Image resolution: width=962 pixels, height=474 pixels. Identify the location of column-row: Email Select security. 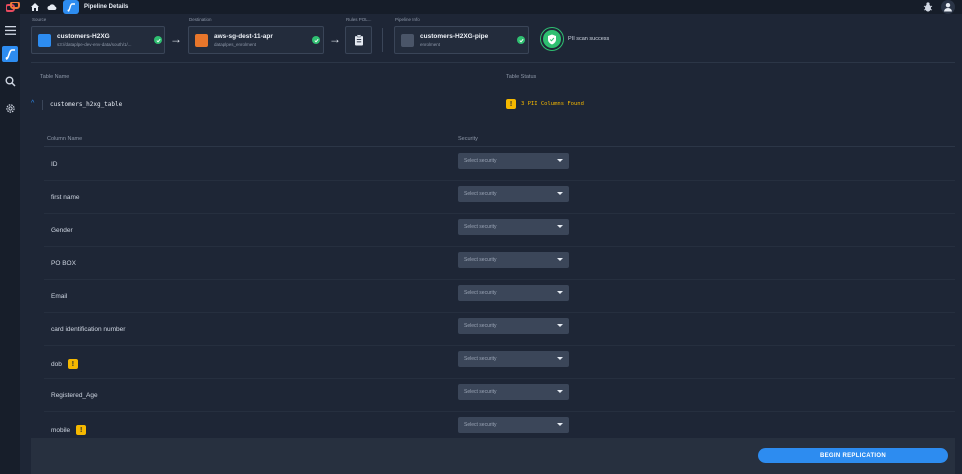
(499, 296).